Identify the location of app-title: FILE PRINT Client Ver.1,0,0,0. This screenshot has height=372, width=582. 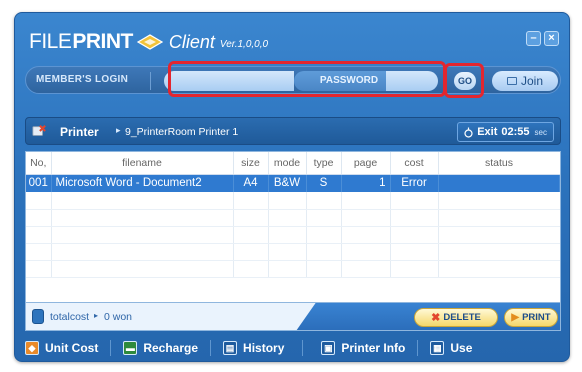
(148, 42).